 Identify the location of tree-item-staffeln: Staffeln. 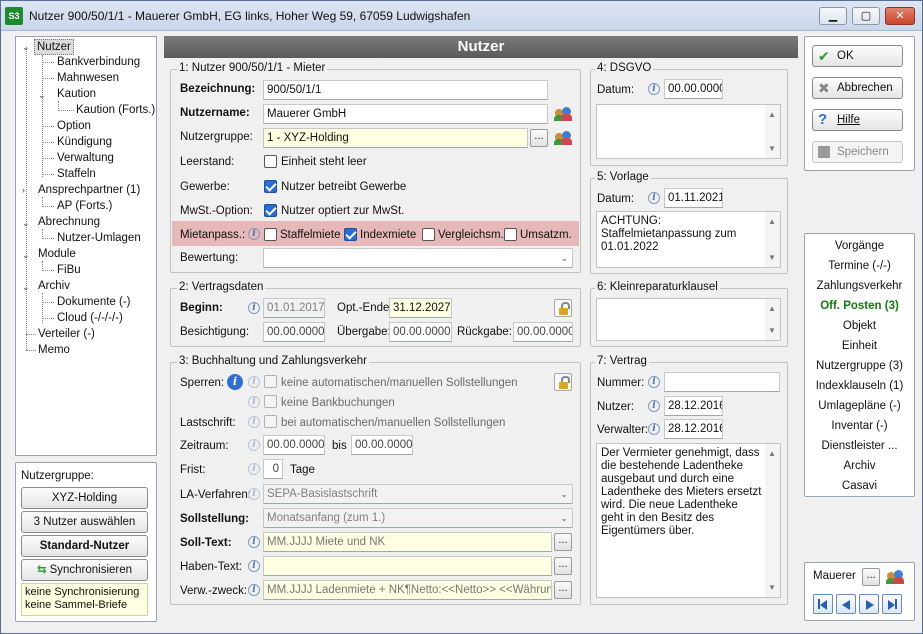
(76, 174).